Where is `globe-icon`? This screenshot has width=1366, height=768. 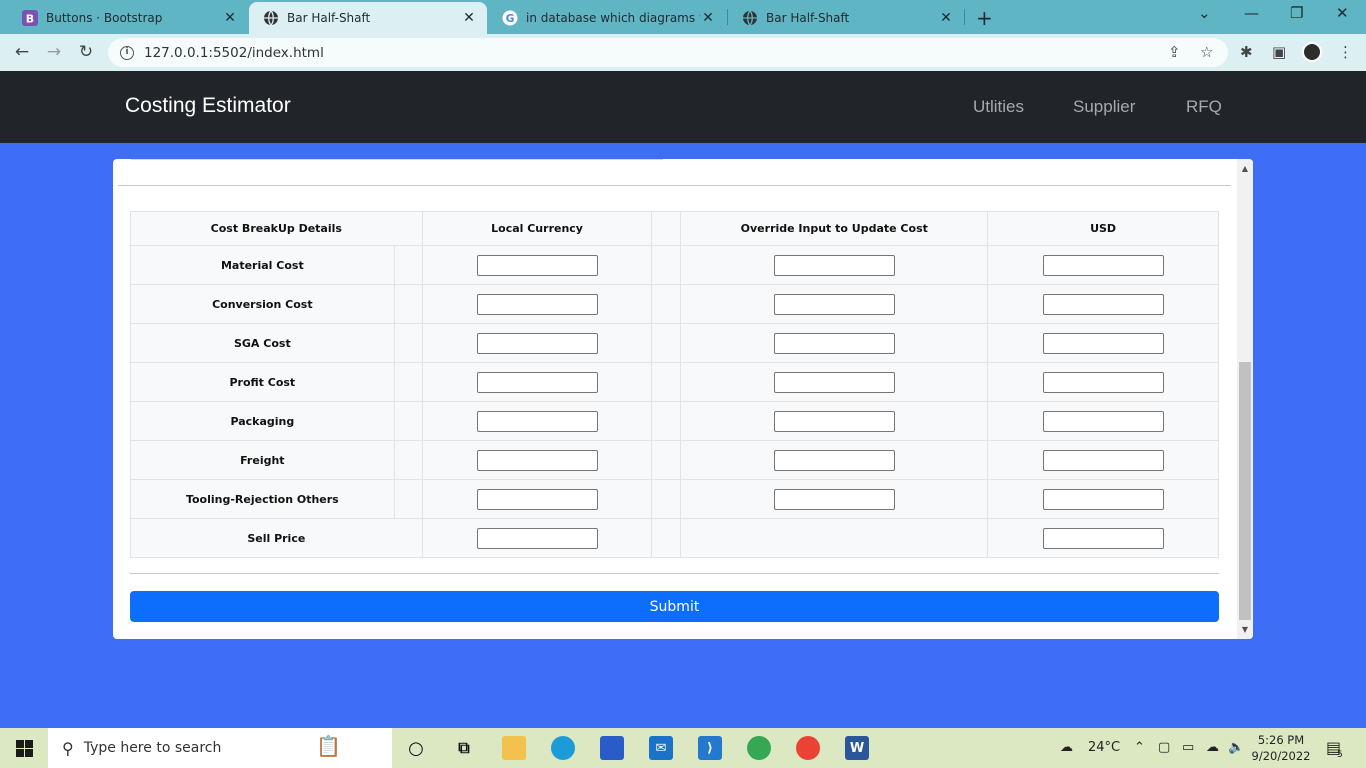
globe-icon is located at coordinates (271, 18).